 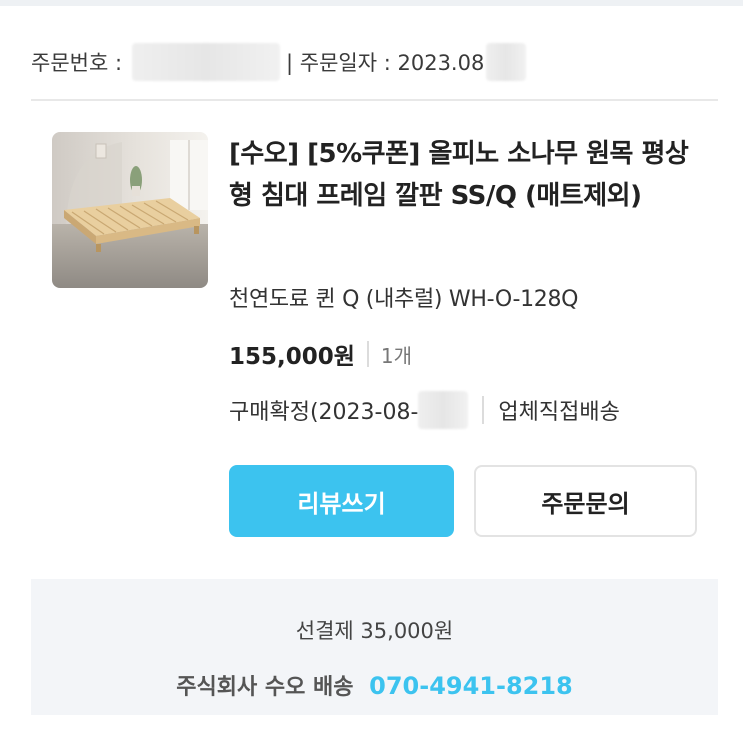 What do you see at coordinates (559, 412) in the screenshot?
I see `shipping-method: 업체직접배송` at bounding box center [559, 412].